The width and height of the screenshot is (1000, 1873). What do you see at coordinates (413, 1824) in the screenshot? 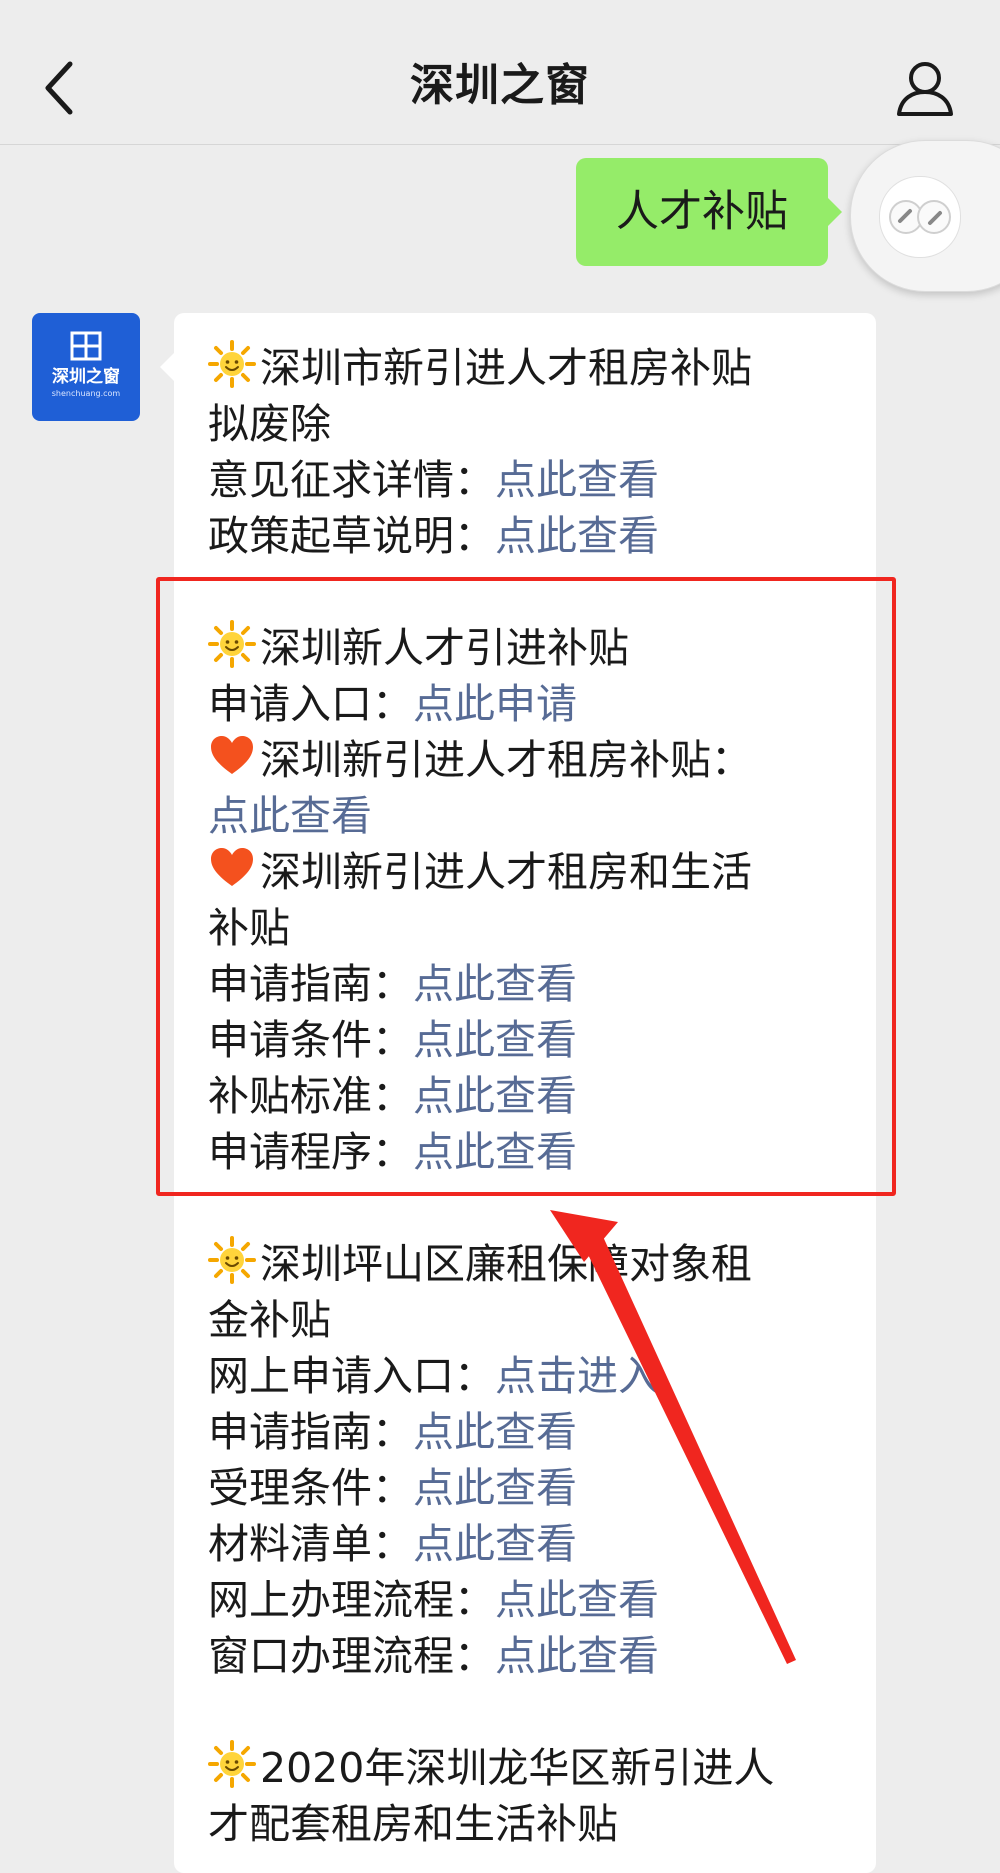
I see `text-line: 才配套租房和生活补贴` at bounding box center [413, 1824].